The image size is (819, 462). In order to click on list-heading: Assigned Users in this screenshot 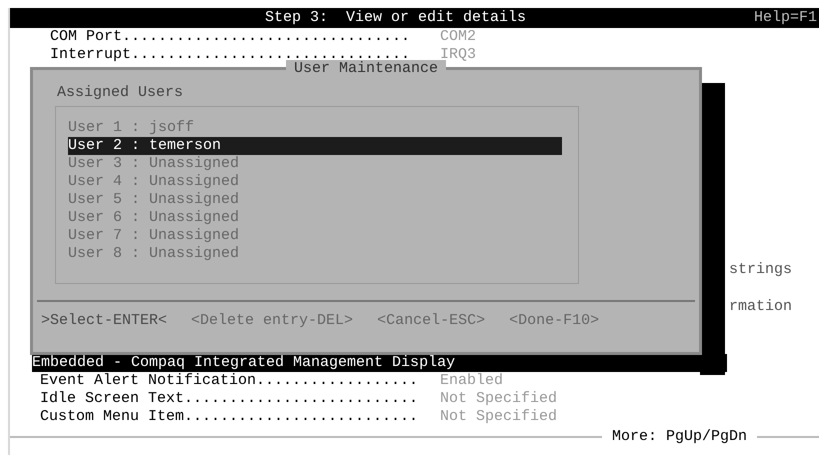, I will do `click(120, 93)`.